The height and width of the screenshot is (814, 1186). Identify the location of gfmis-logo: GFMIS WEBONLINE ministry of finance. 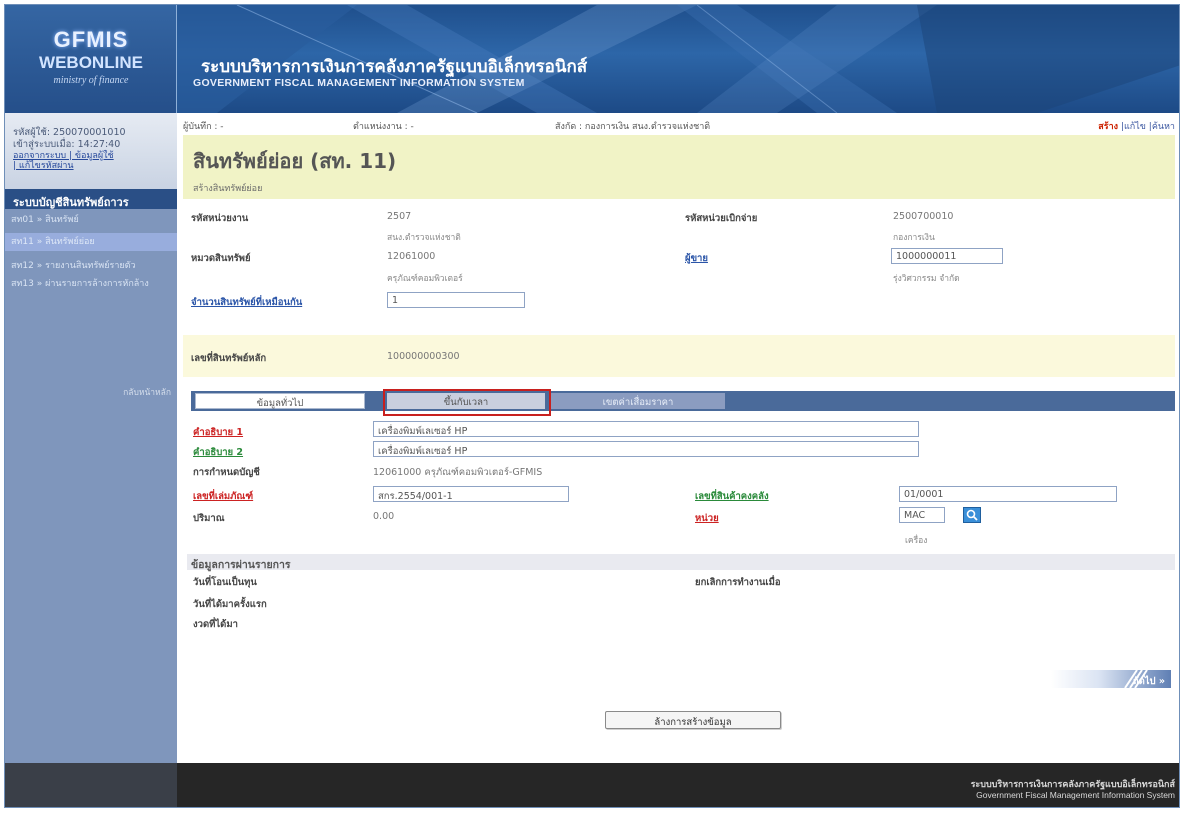
(91, 59).